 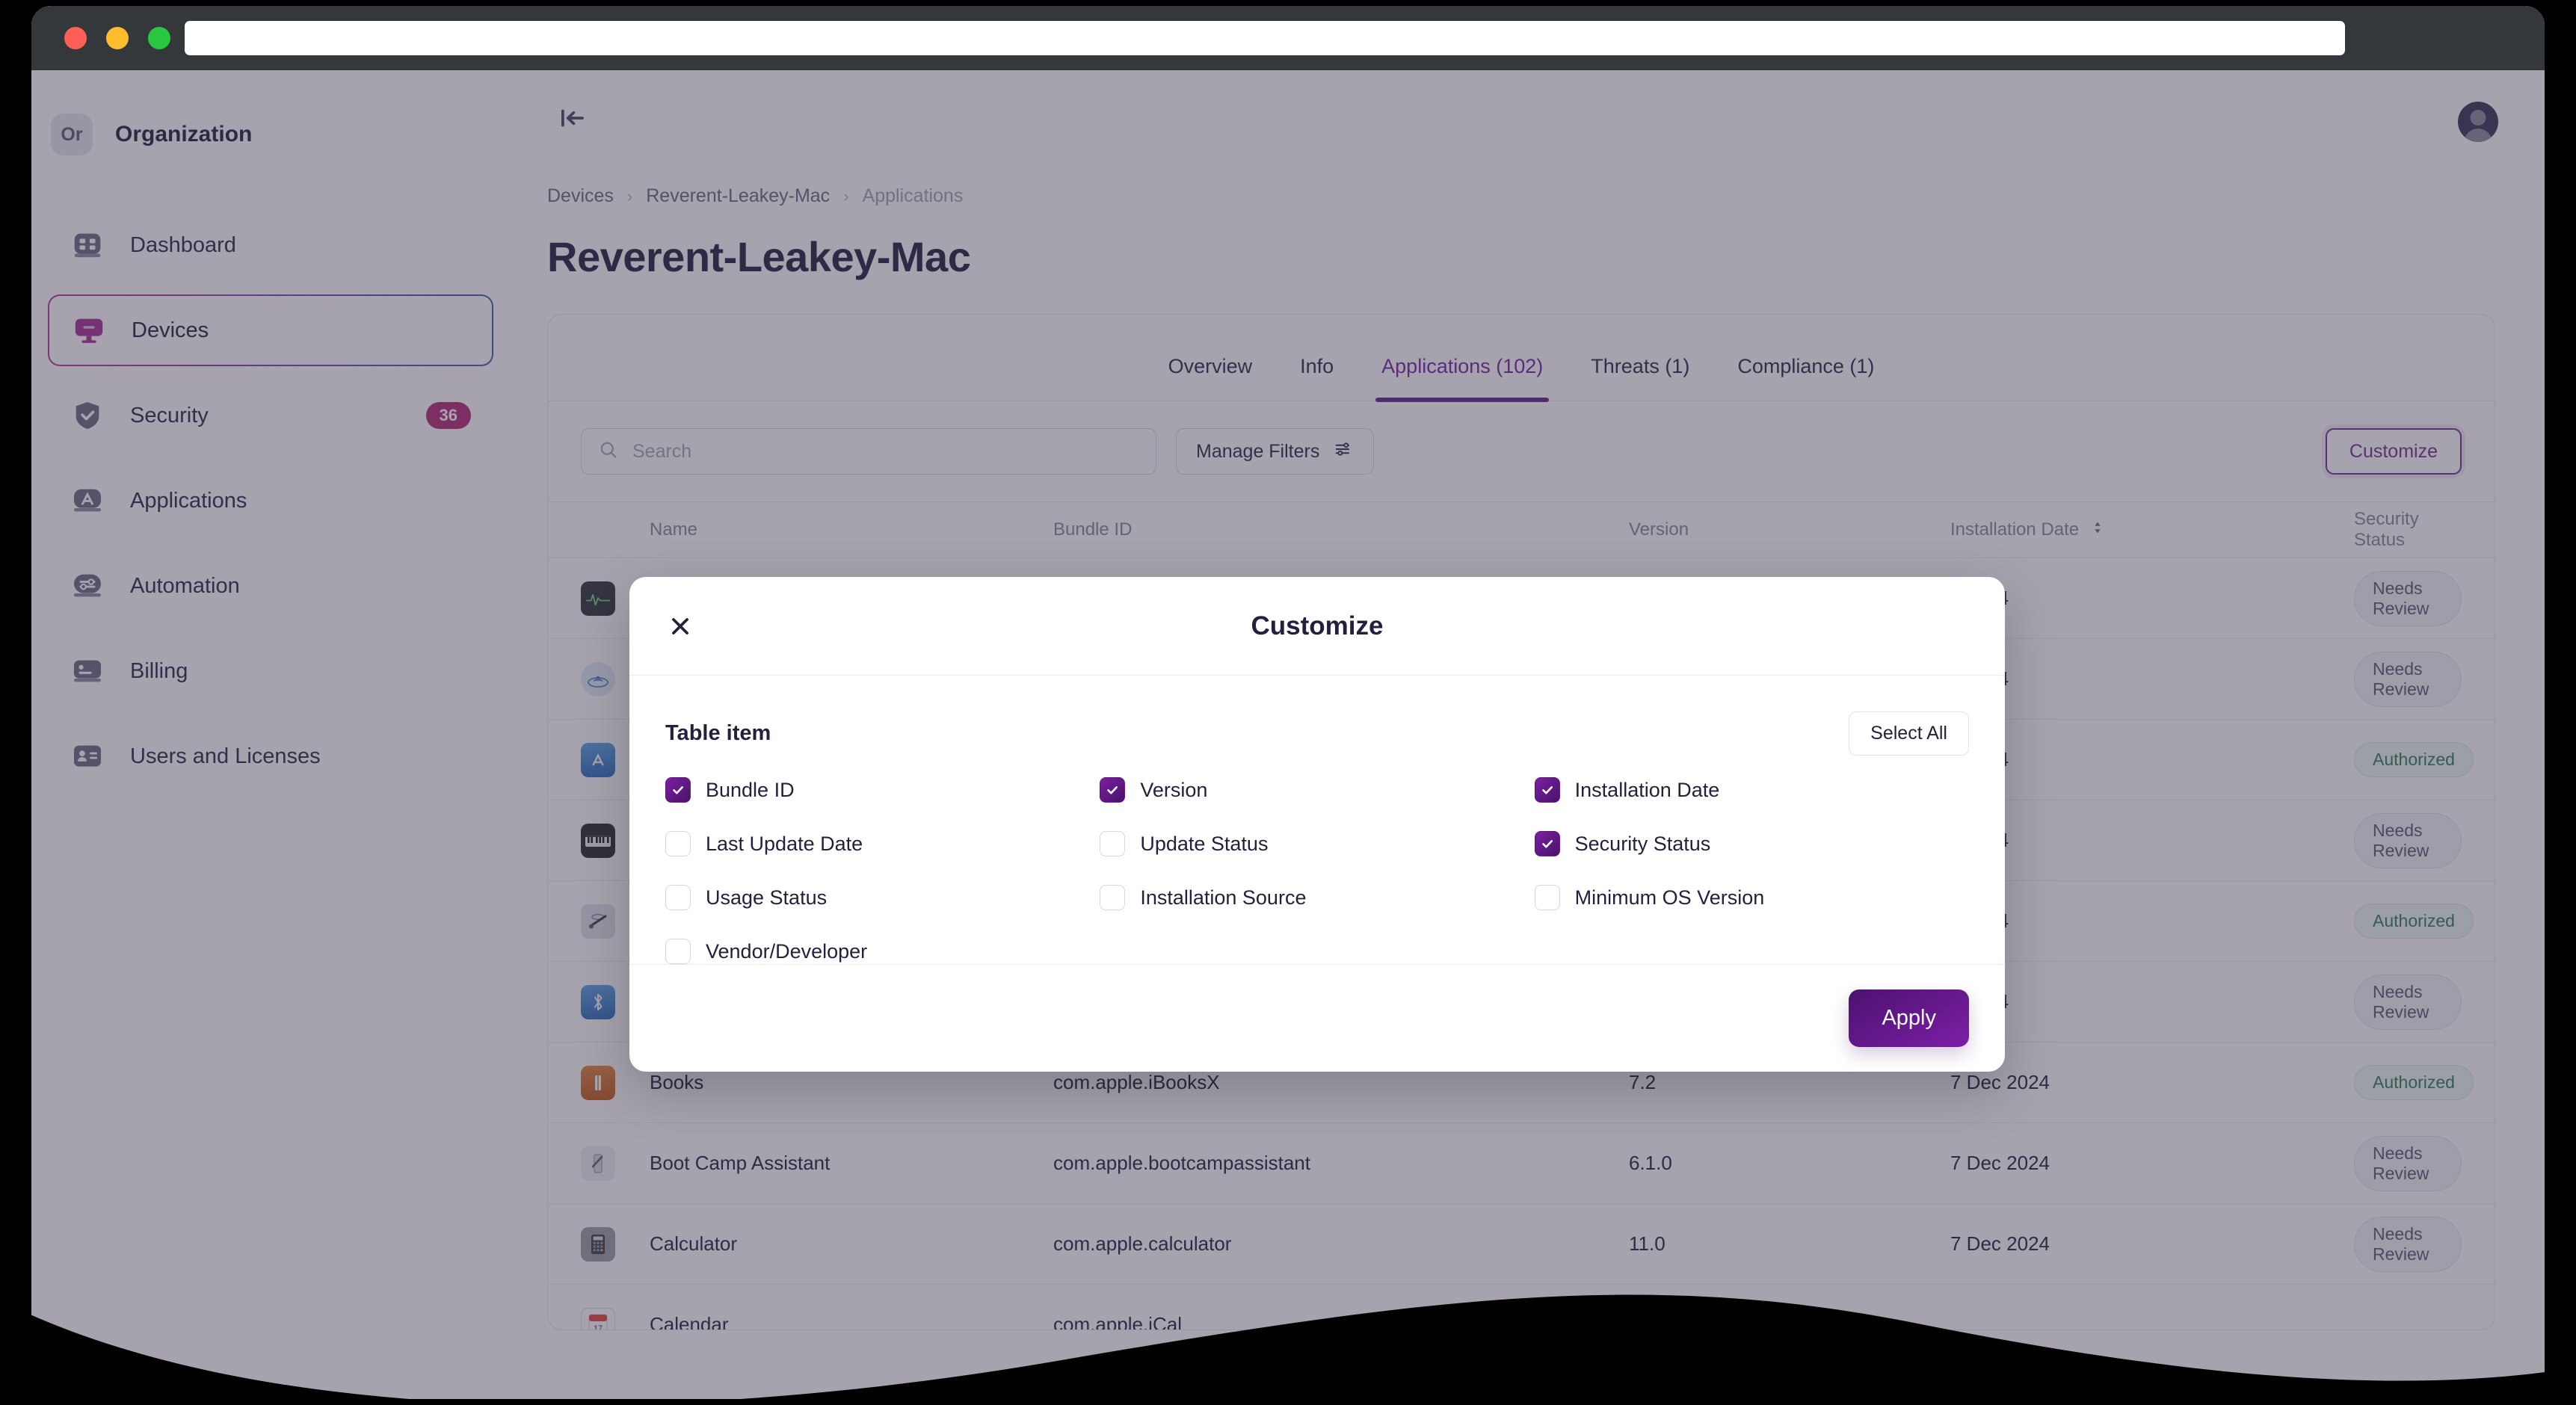 What do you see at coordinates (1547, 790) in the screenshot?
I see `checkbox-installation-date` at bounding box center [1547, 790].